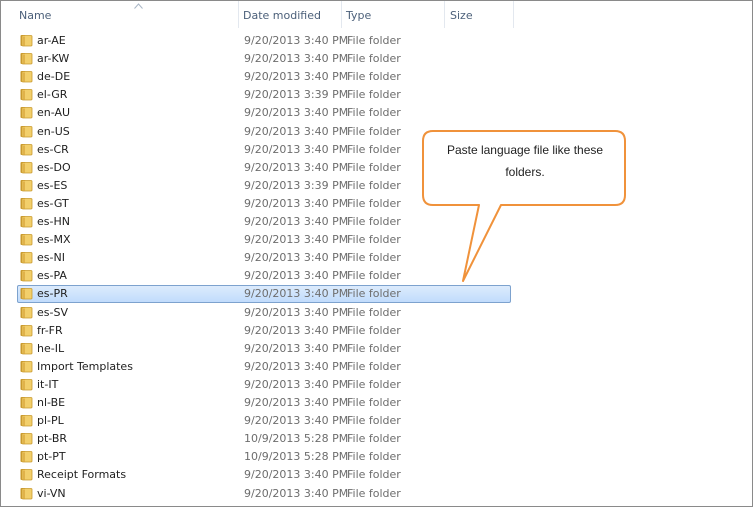  What do you see at coordinates (296, 439) in the screenshot?
I see `file-date-modified: 10/9/2013 5:28 PM` at bounding box center [296, 439].